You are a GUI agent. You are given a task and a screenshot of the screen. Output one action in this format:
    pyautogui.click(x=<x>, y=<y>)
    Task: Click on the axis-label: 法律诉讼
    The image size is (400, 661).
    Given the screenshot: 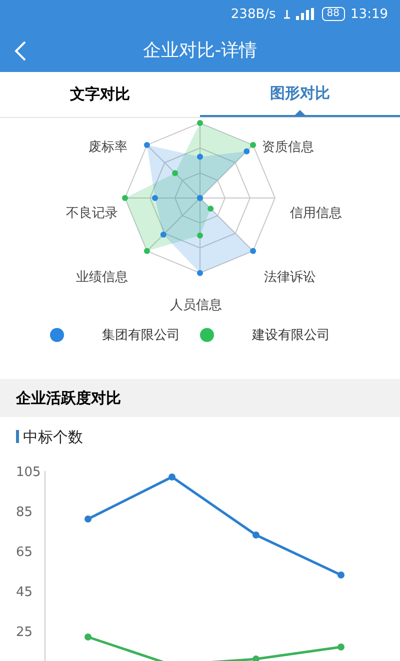 What is the action you would take?
    pyautogui.click(x=290, y=277)
    